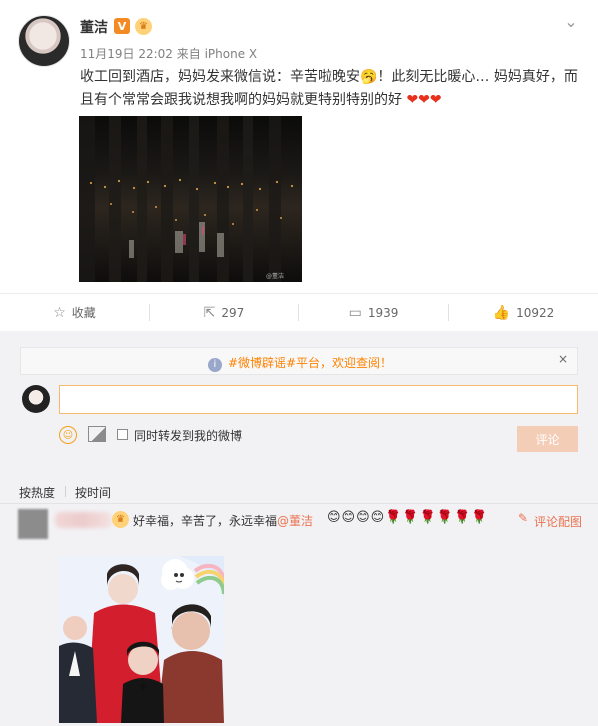  What do you see at coordinates (169, 54) in the screenshot?
I see `post-meta: 11月19日 22:02 来自 iPhone X` at bounding box center [169, 54].